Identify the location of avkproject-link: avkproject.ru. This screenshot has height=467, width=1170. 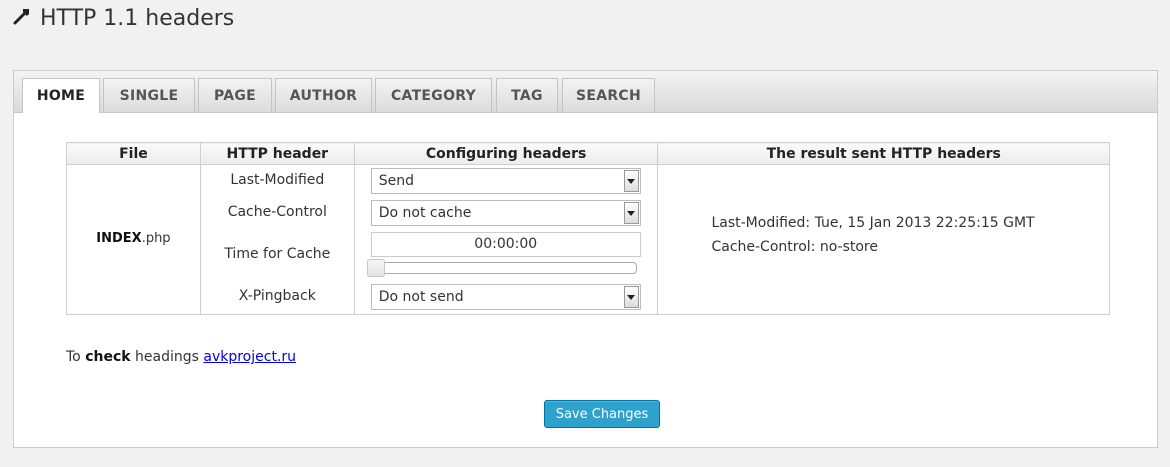
(249, 357).